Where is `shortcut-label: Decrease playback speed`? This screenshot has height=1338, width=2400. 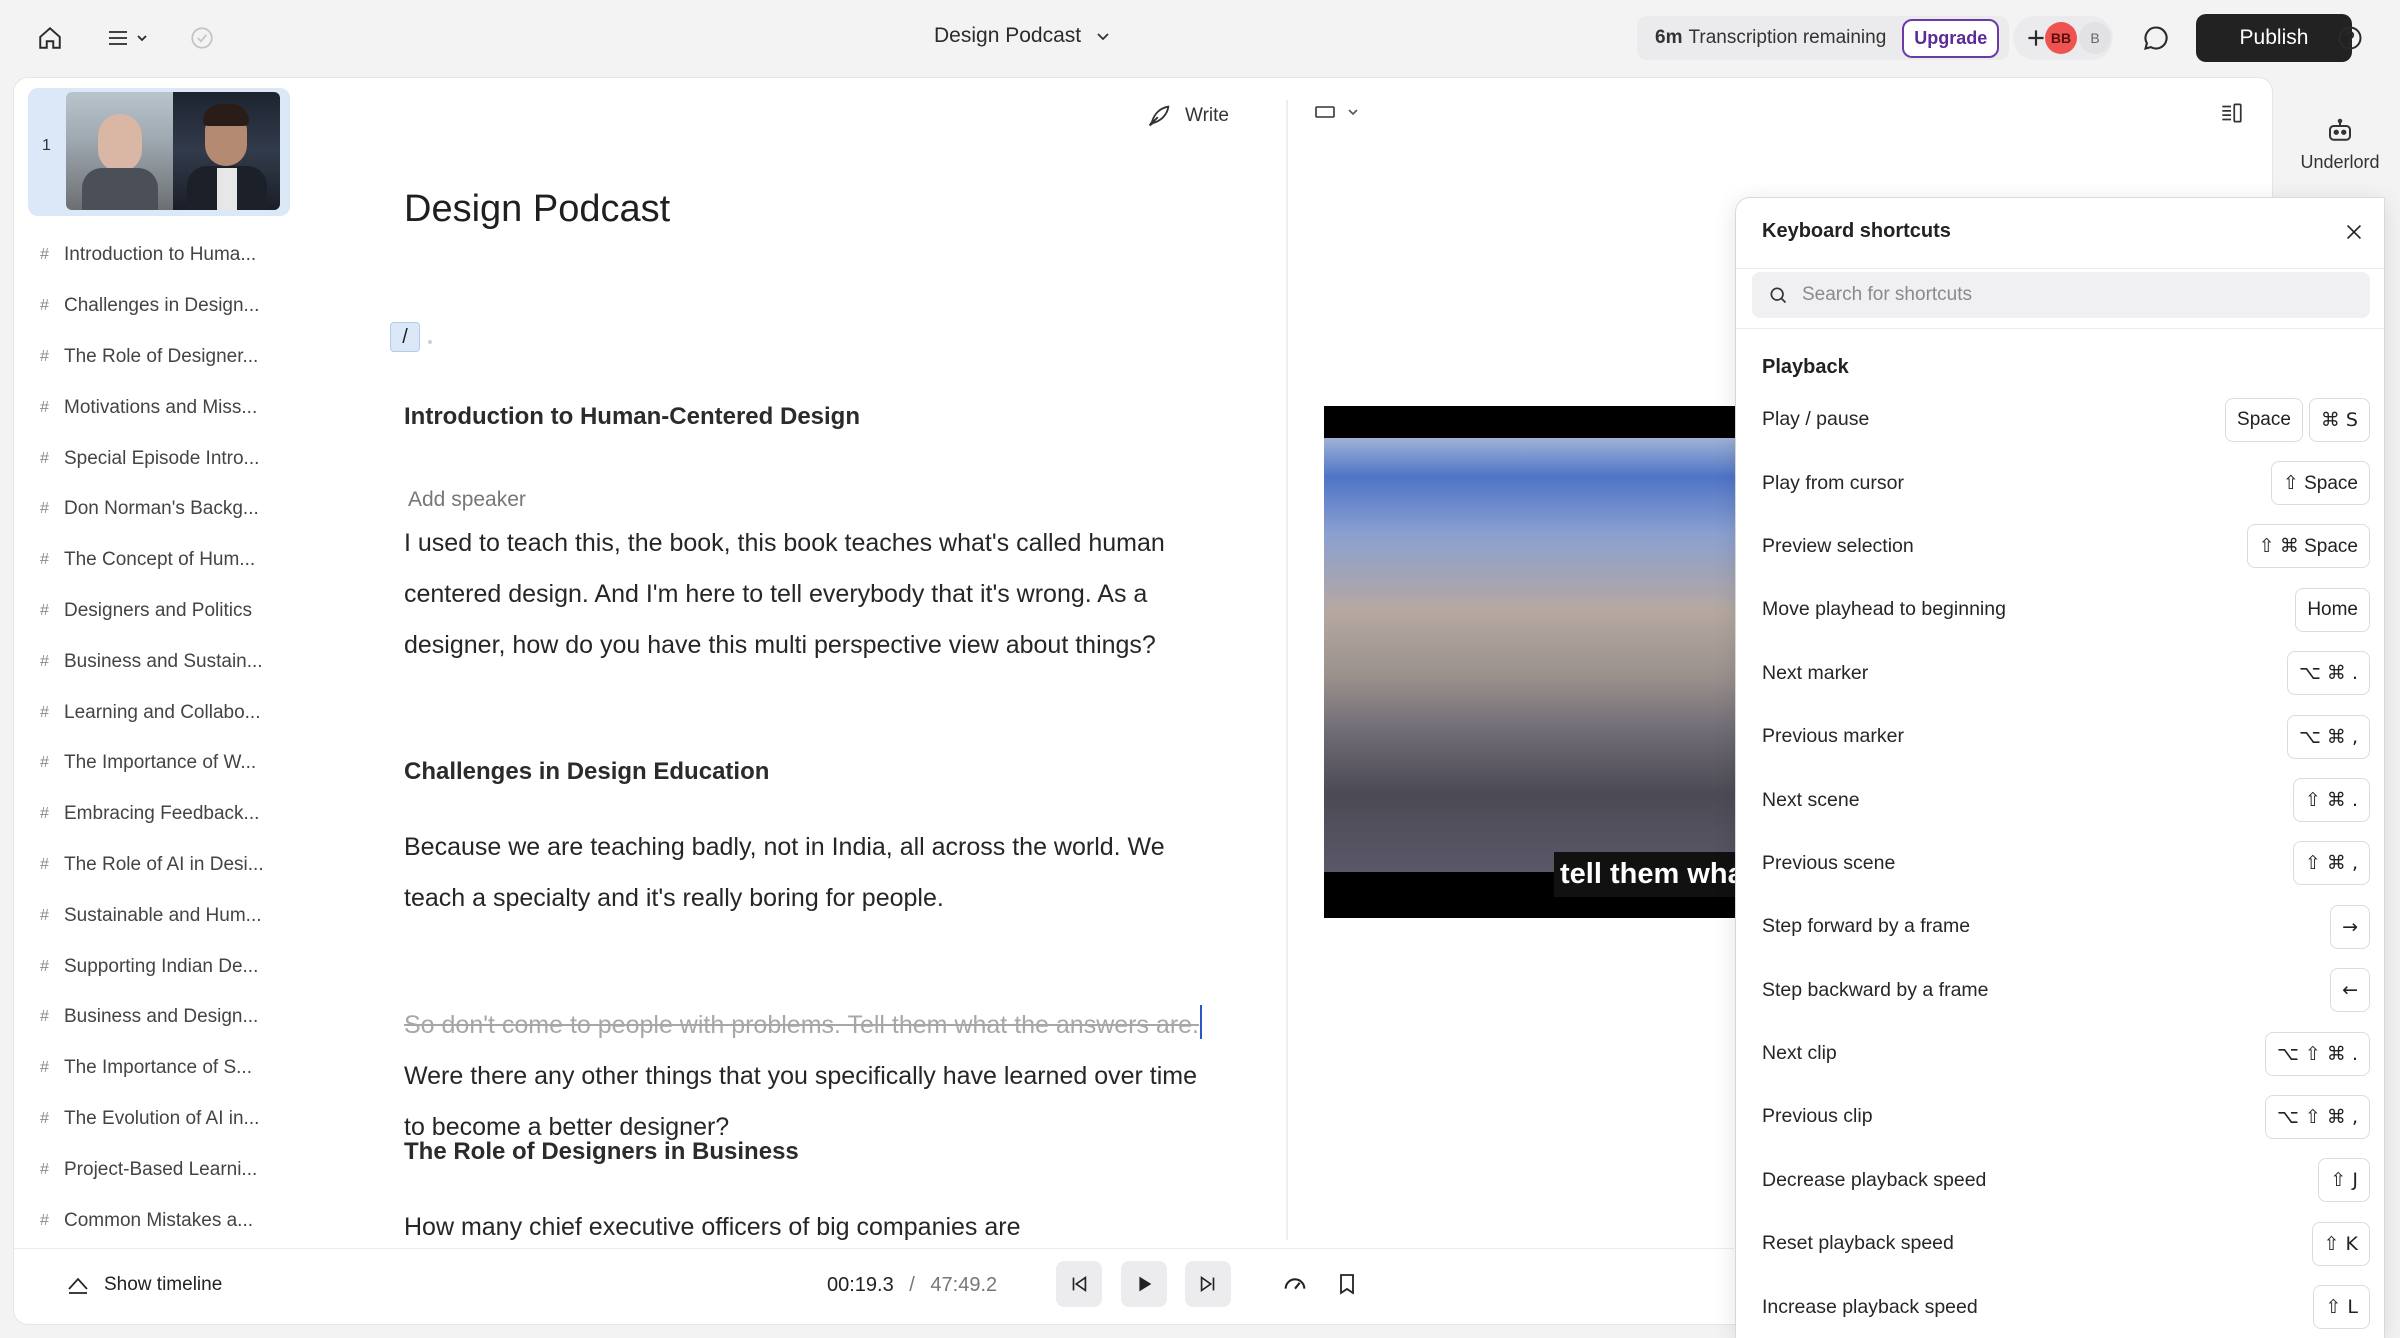
shortcut-label: Decrease playback speed is located at coordinates (1874, 1179).